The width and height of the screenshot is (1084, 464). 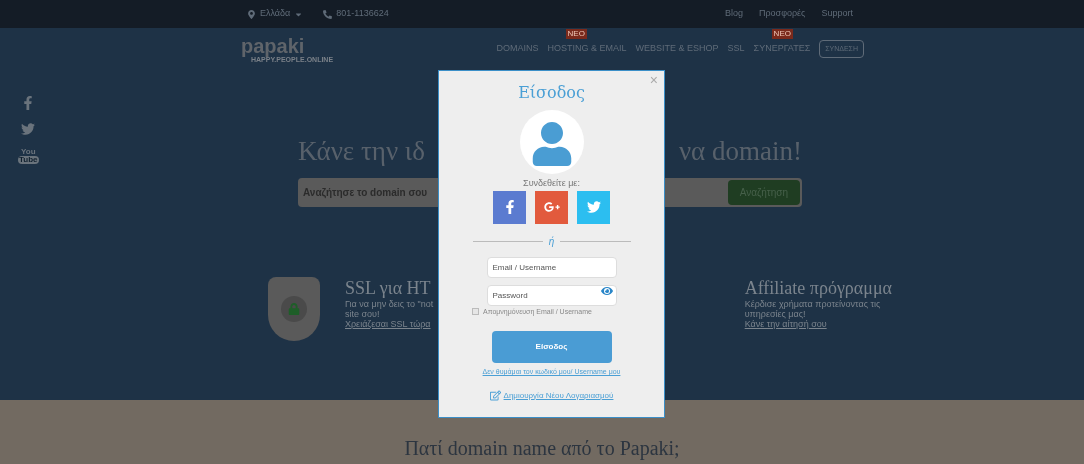 I want to click on feature-text: Κέρδισε χρήματα προτείνοντας τις, so click(x=813, y=304).